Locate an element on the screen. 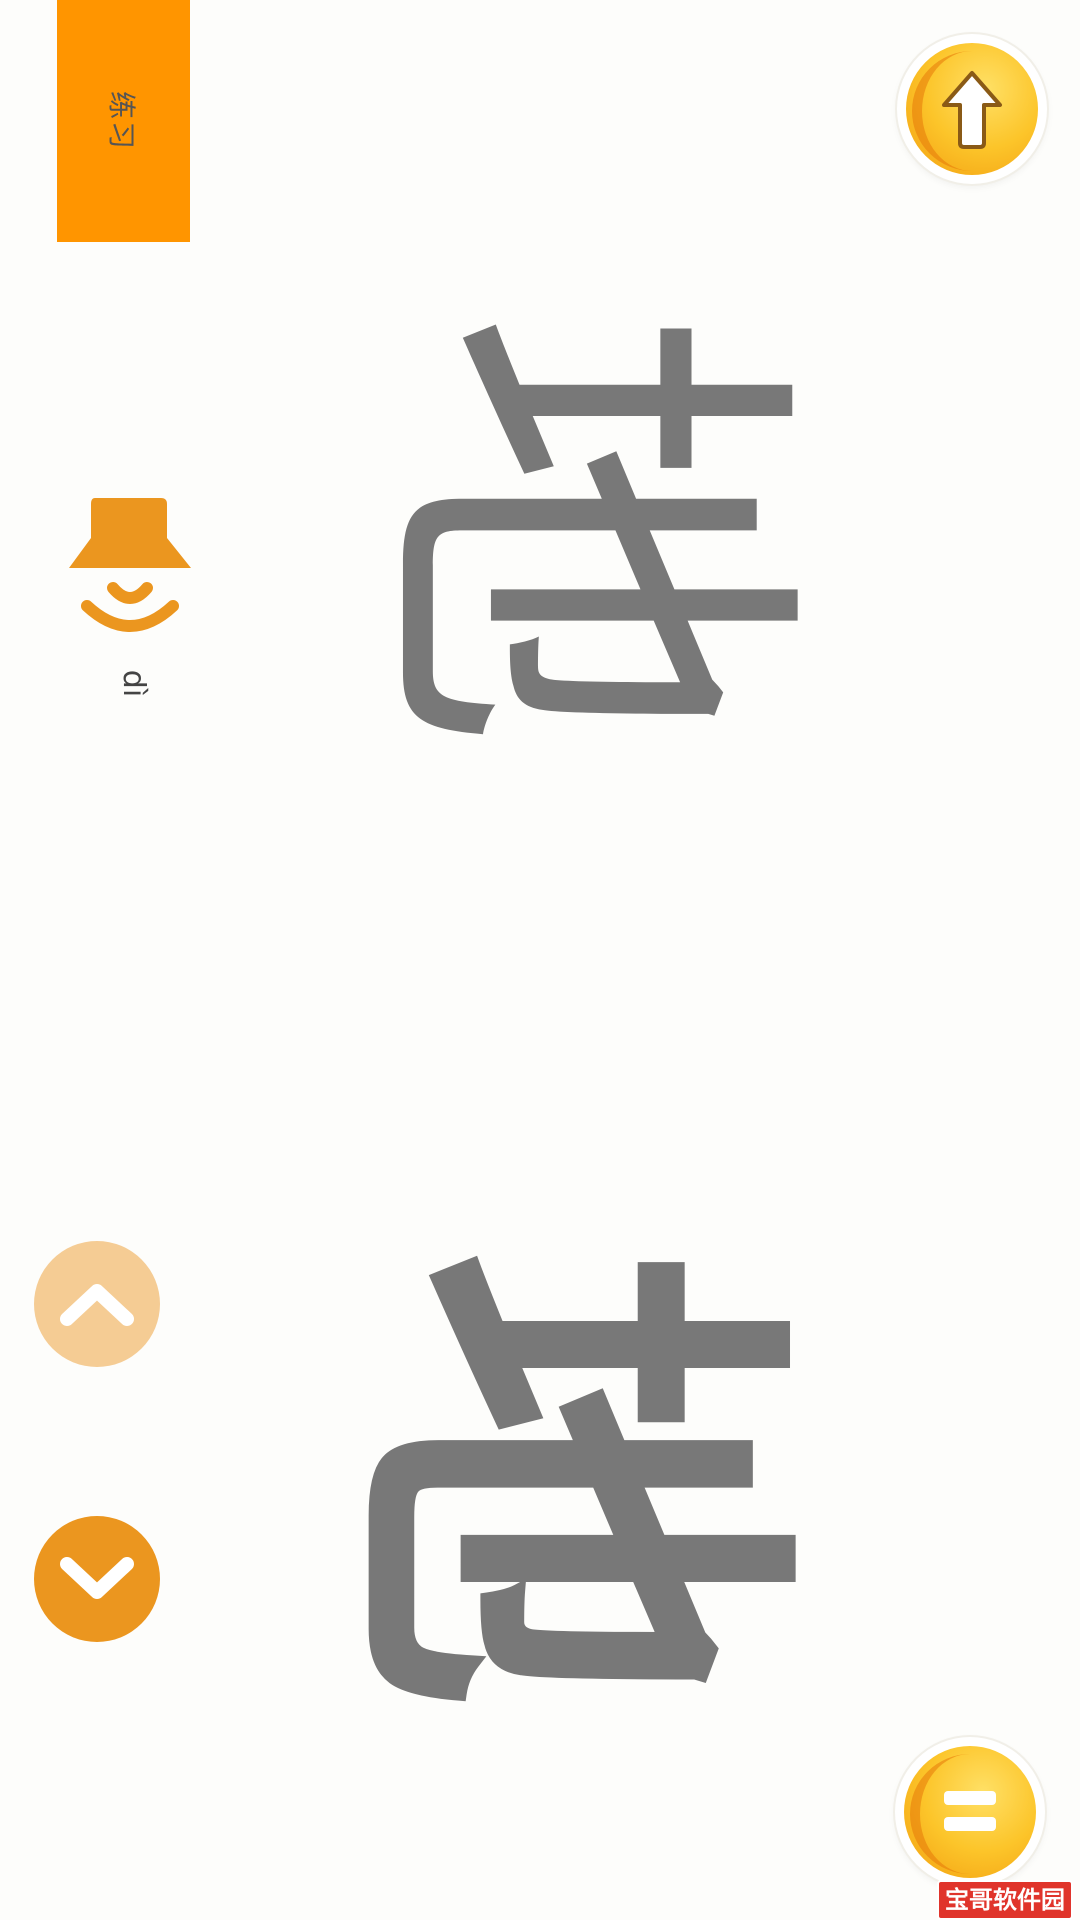 Image resolution: width=1080 pixels, height=1920 pixels. calligraphy-character-area: 地 is located at coordinates (580, 530).